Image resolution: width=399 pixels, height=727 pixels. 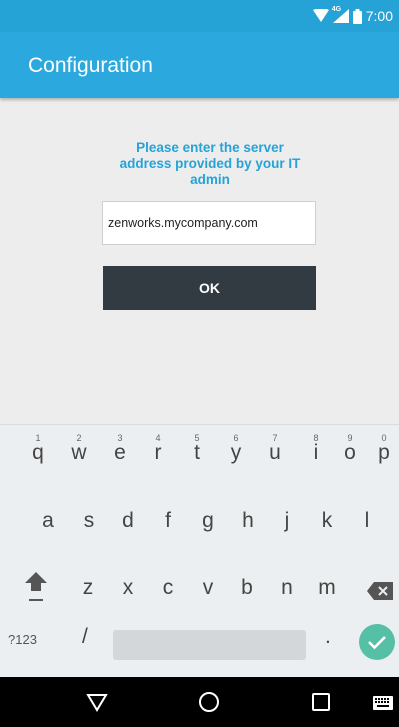 I want to click on checkmark-icon, so click(x=377, y=643).